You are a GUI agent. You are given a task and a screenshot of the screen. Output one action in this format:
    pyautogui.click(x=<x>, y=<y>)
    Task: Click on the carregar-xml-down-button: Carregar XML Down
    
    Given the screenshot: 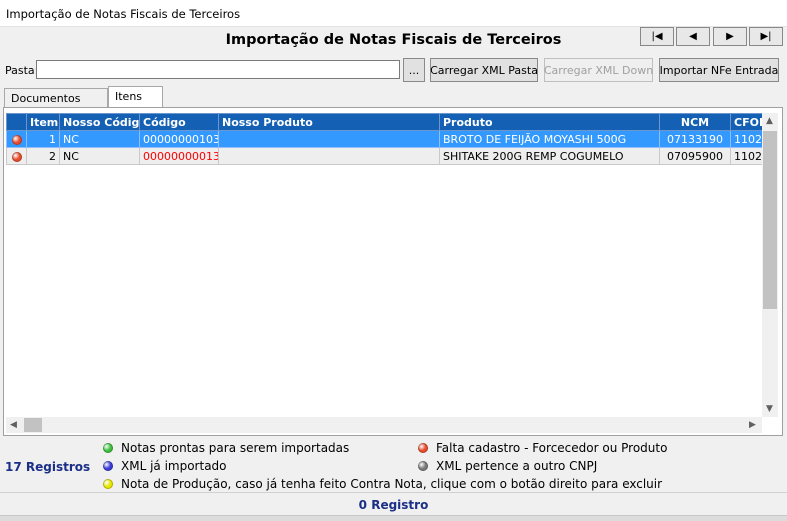 What is the action you would take?
    pyautogui.click(x=598, y=70)
    